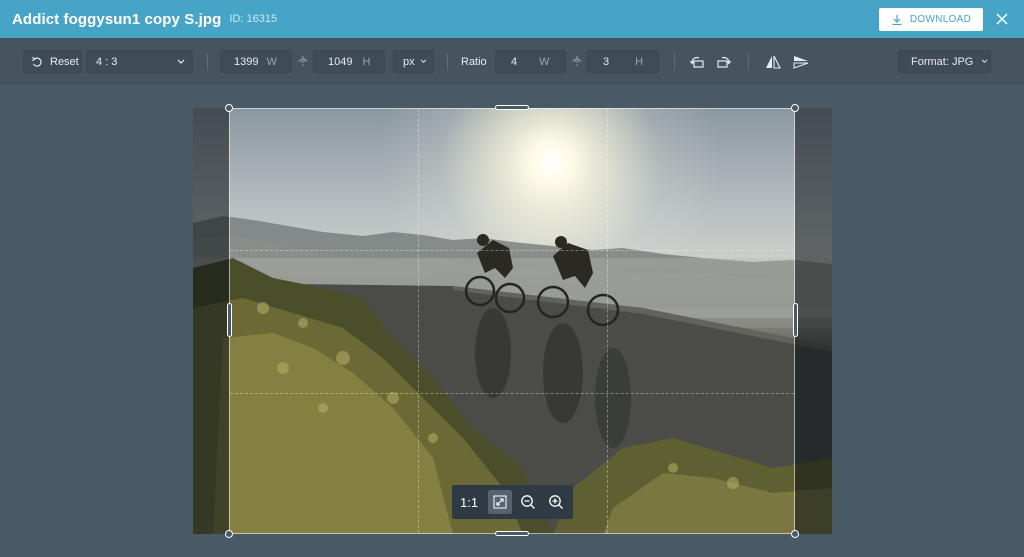 Image resolution: width=1024 pixels, height=557 pixels. Describe the element at coordinates (1002, 19) in the screenshot. I see `close-icon` at that location.